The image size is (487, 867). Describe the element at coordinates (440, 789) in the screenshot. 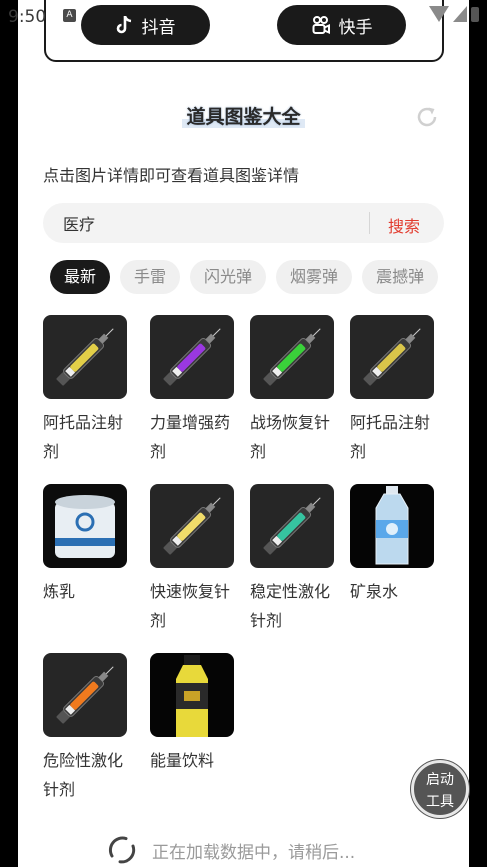

I see `launch-tool-button: 启动 工具` at that location.